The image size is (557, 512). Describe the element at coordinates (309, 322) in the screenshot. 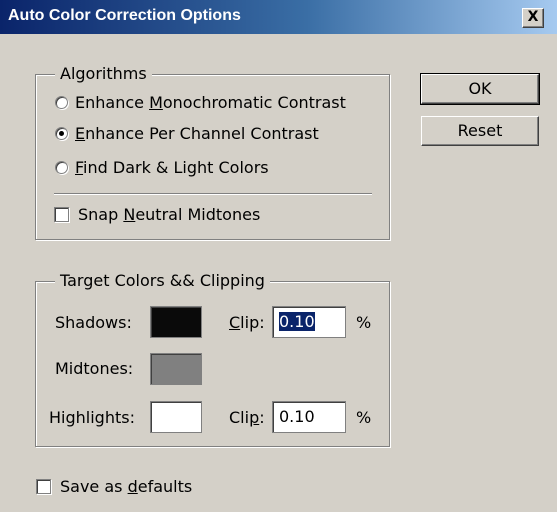

I see `clip-shadows-input: 0.10` at that location.